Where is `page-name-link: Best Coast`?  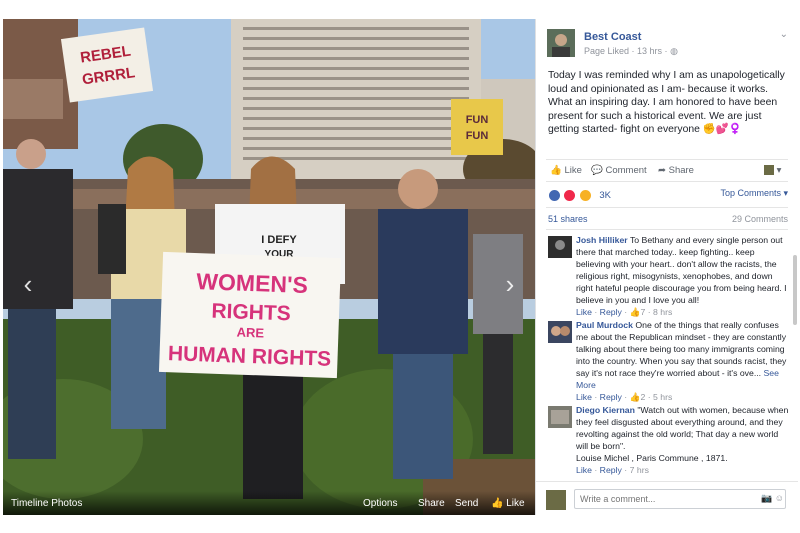 page-name-link: Best Coast is located at coordinates (612, 37).